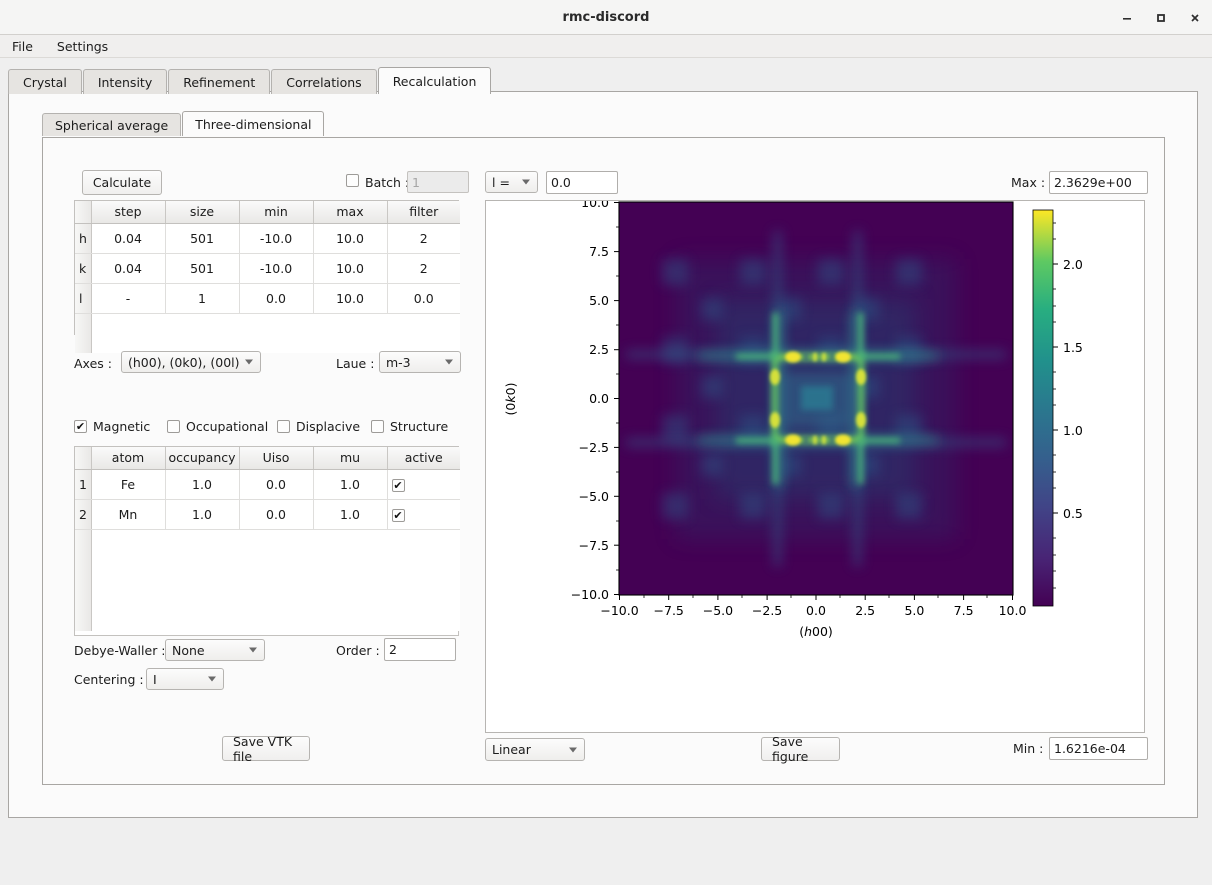  Describe the element at coordinates (423, 458) in the screenshot. I see `atom-col-active: active` at that location.